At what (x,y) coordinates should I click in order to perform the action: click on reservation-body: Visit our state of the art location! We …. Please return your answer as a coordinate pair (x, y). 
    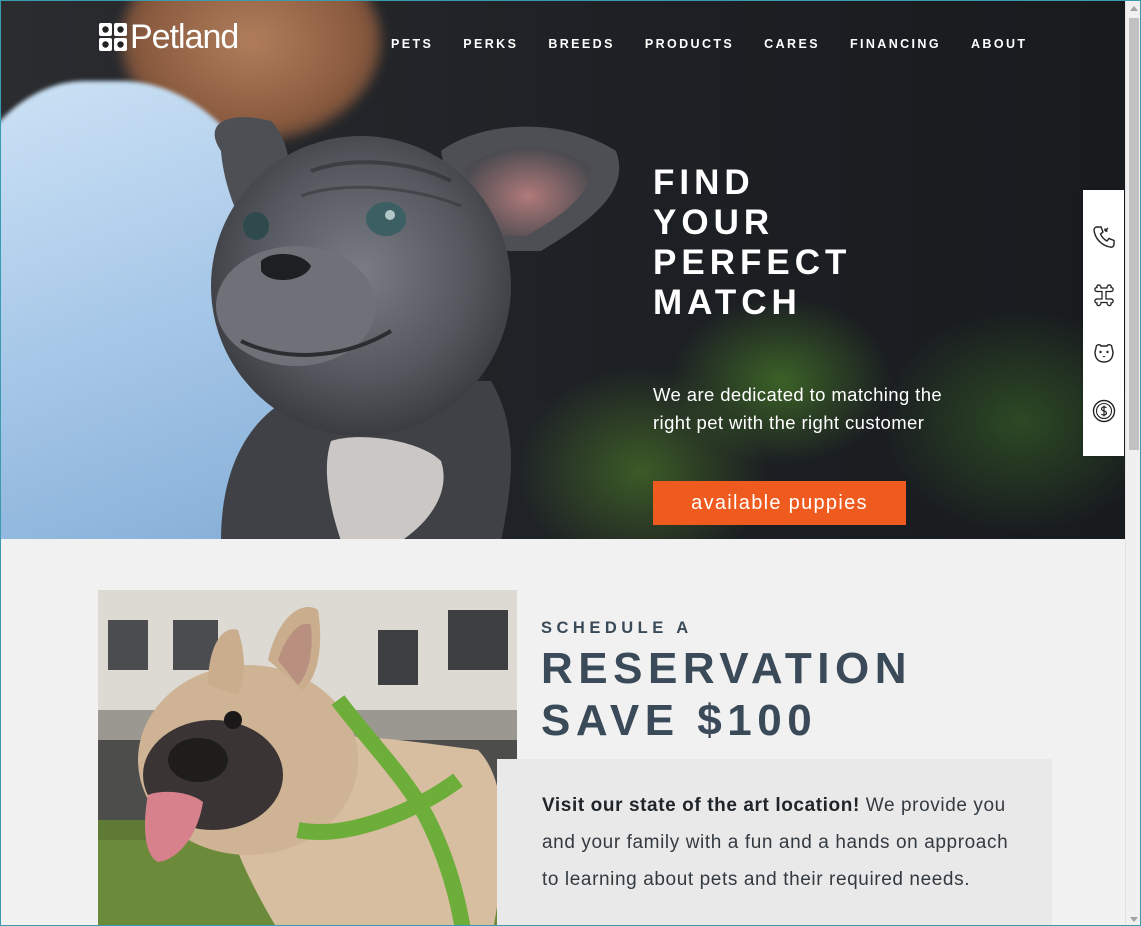
    Looking at the image, I should click on (782, 842).